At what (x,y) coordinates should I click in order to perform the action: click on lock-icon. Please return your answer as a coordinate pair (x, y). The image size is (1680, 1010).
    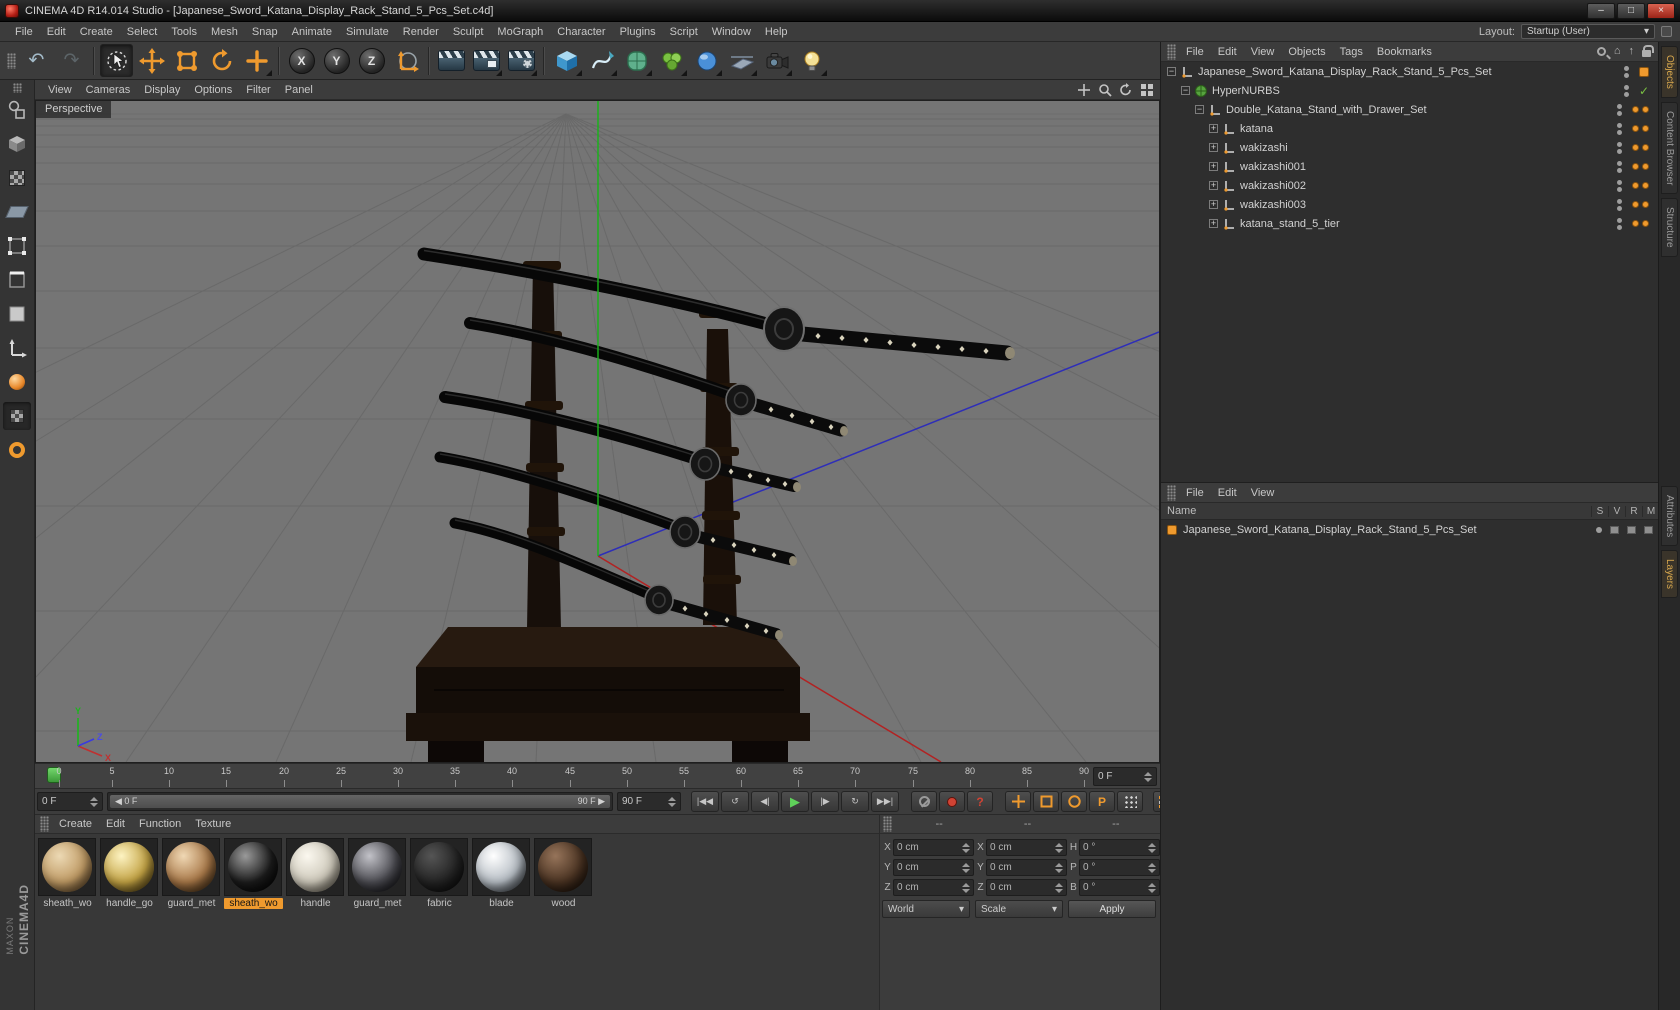
    Looking at the image, I should click on (1648, 51).